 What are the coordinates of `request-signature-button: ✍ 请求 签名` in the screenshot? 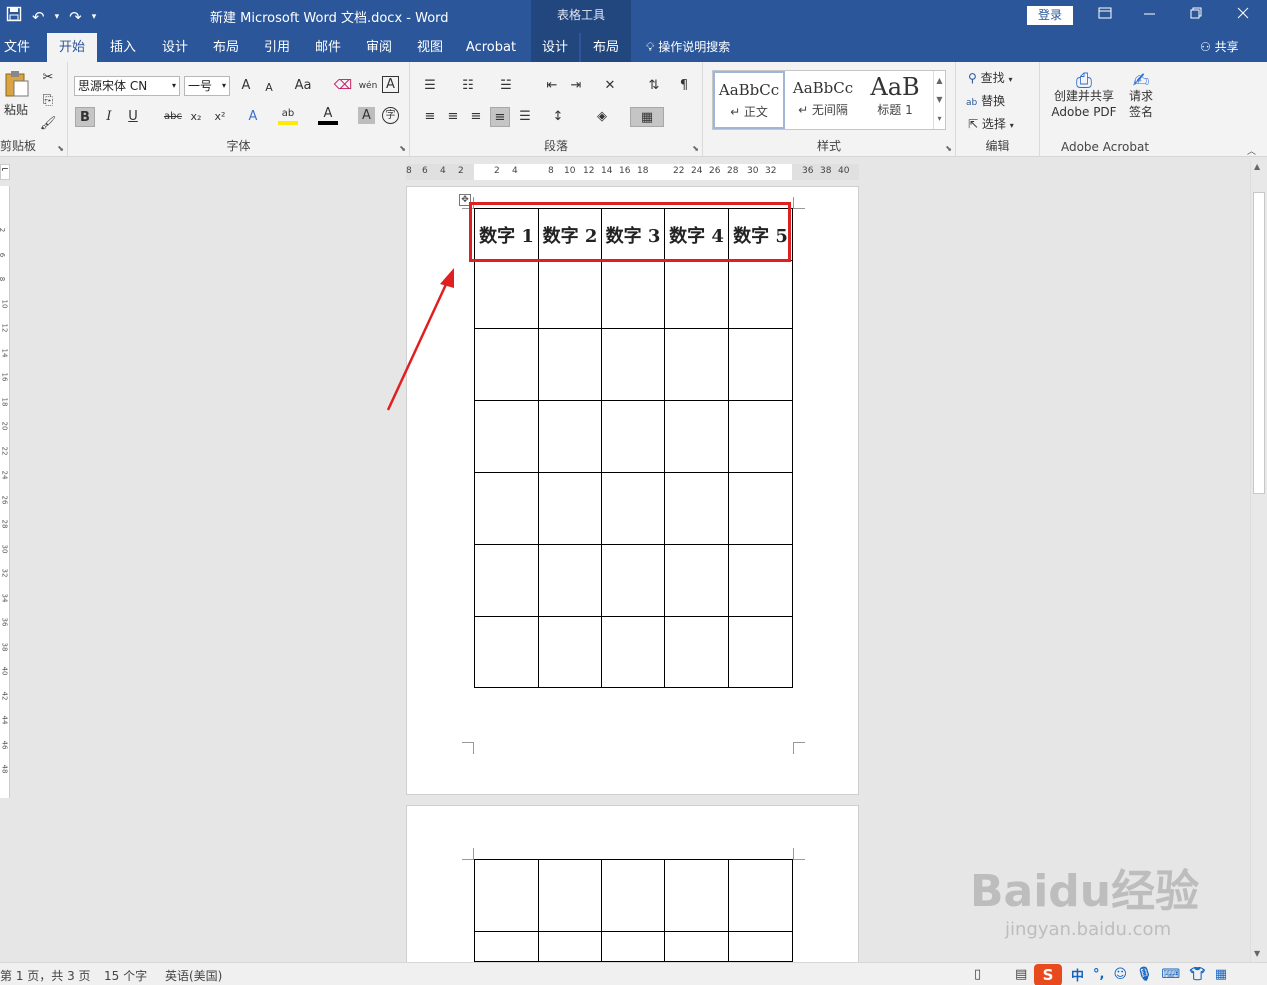 It's located at (1141, 95).